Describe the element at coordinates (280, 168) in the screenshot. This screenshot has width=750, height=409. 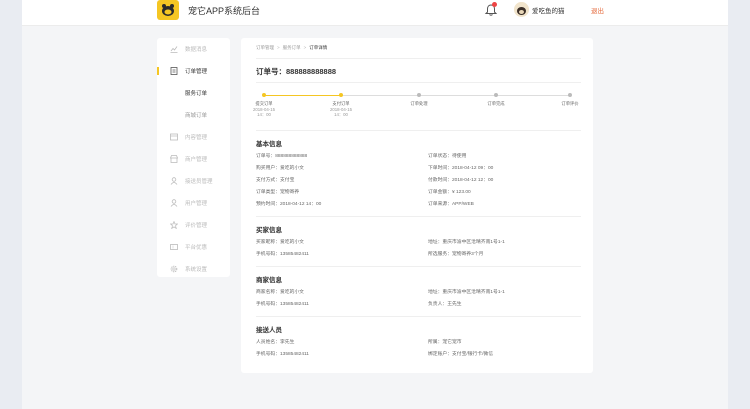
I see `field-buyer: 购买用户：爱吃的小文` at that location.